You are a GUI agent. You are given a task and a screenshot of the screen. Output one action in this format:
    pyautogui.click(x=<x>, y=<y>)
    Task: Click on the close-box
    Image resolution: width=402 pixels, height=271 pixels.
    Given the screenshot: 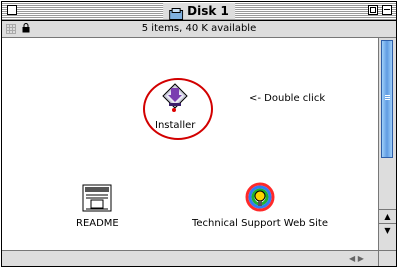 What is the action you would take?
    pyautogui.click(x=12, y=10)
    